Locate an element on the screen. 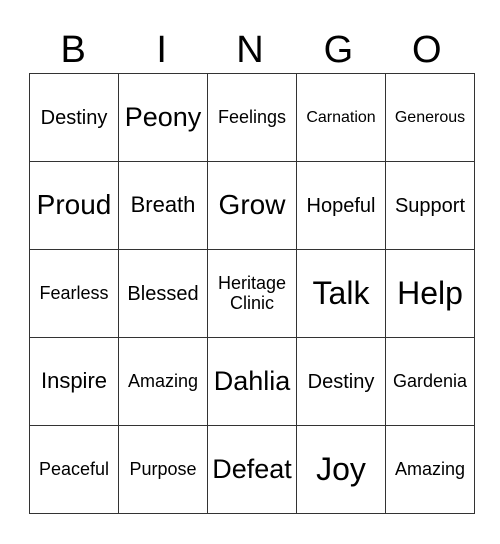  bingo-cell: Feelings is located at coordinates (252, 117).